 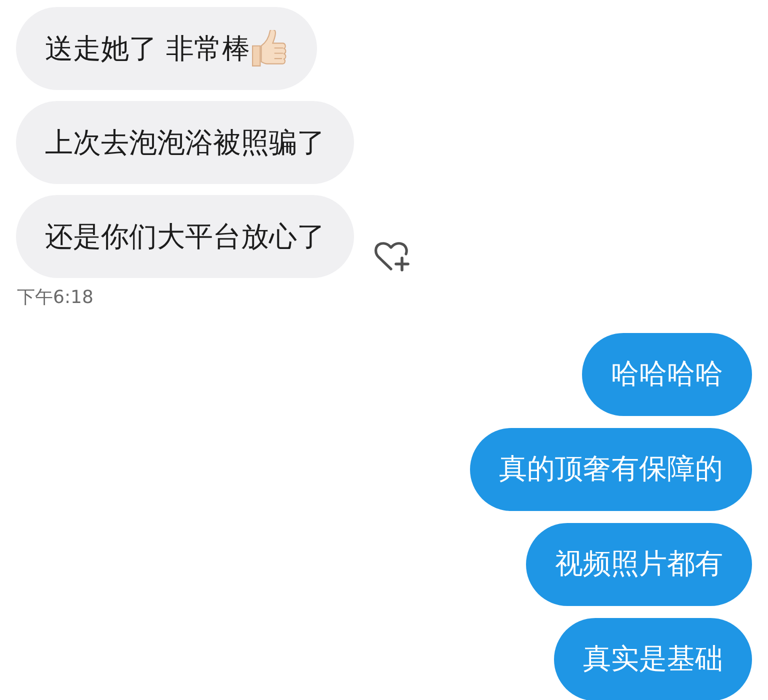 What do you see at coordinates (667, 374) in the screenshot?
I see `message-text: 哈哈哈哈` at bounding box center [667, 374].